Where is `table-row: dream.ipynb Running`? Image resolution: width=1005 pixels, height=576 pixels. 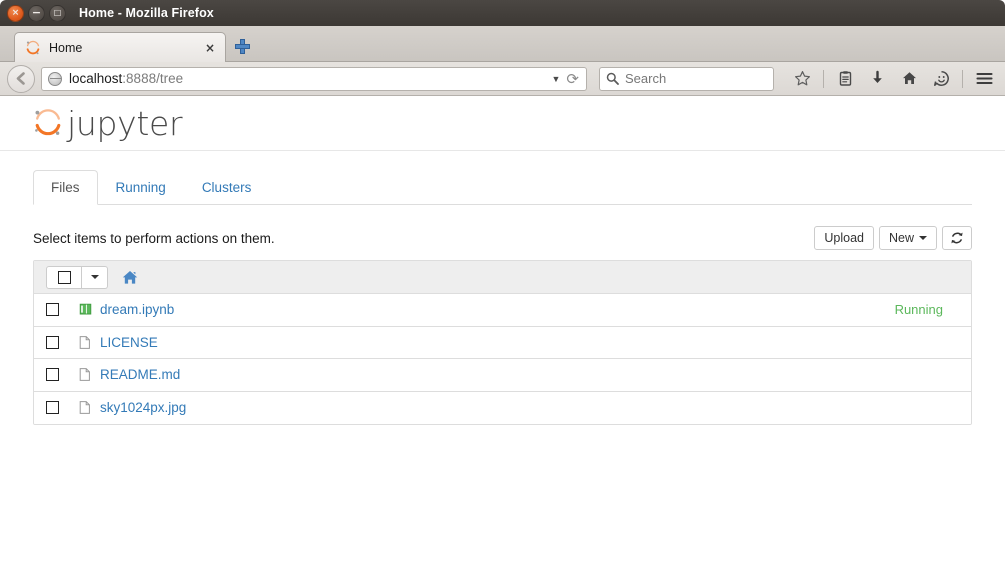 table-row: dream.ipynb Running is located at coordinates (502, 310).